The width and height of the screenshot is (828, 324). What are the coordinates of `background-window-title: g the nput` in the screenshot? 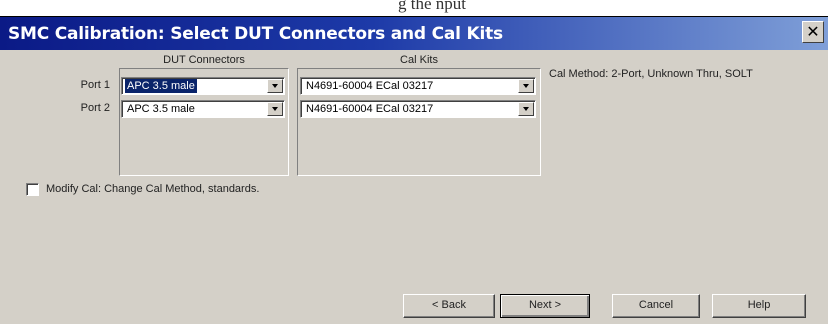 It's located at (414, 8).